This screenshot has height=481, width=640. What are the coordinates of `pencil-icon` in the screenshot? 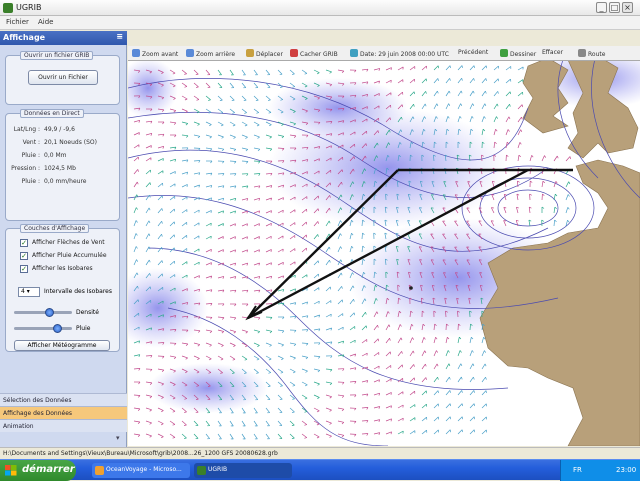 It's located at (504, 53).